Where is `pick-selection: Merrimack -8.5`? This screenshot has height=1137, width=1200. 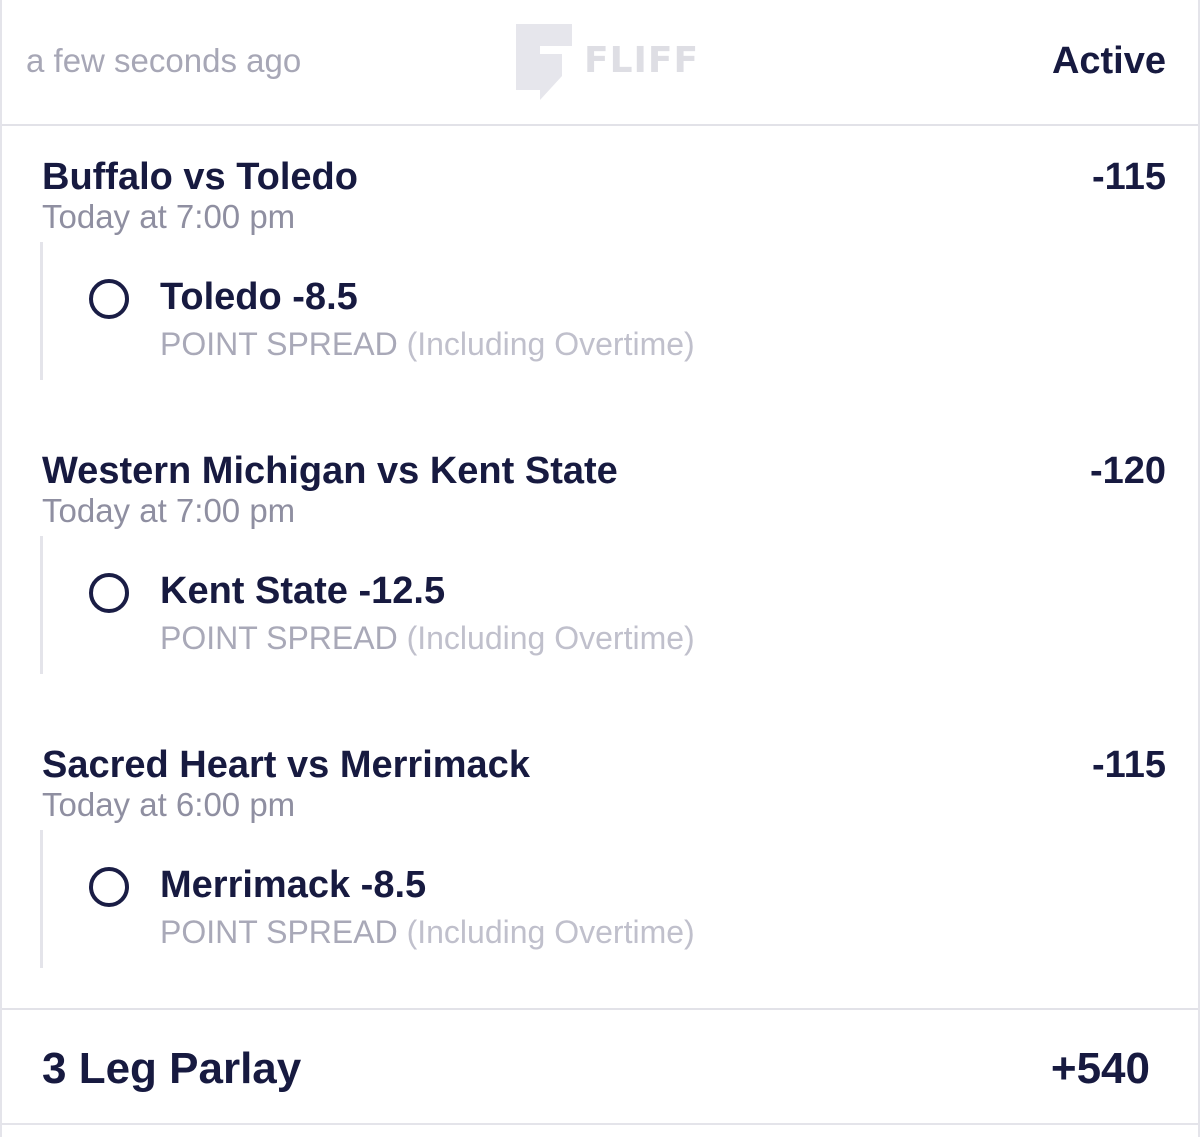
pick-selection: Merrimack -8.5 is located at coordinates (293, 885).